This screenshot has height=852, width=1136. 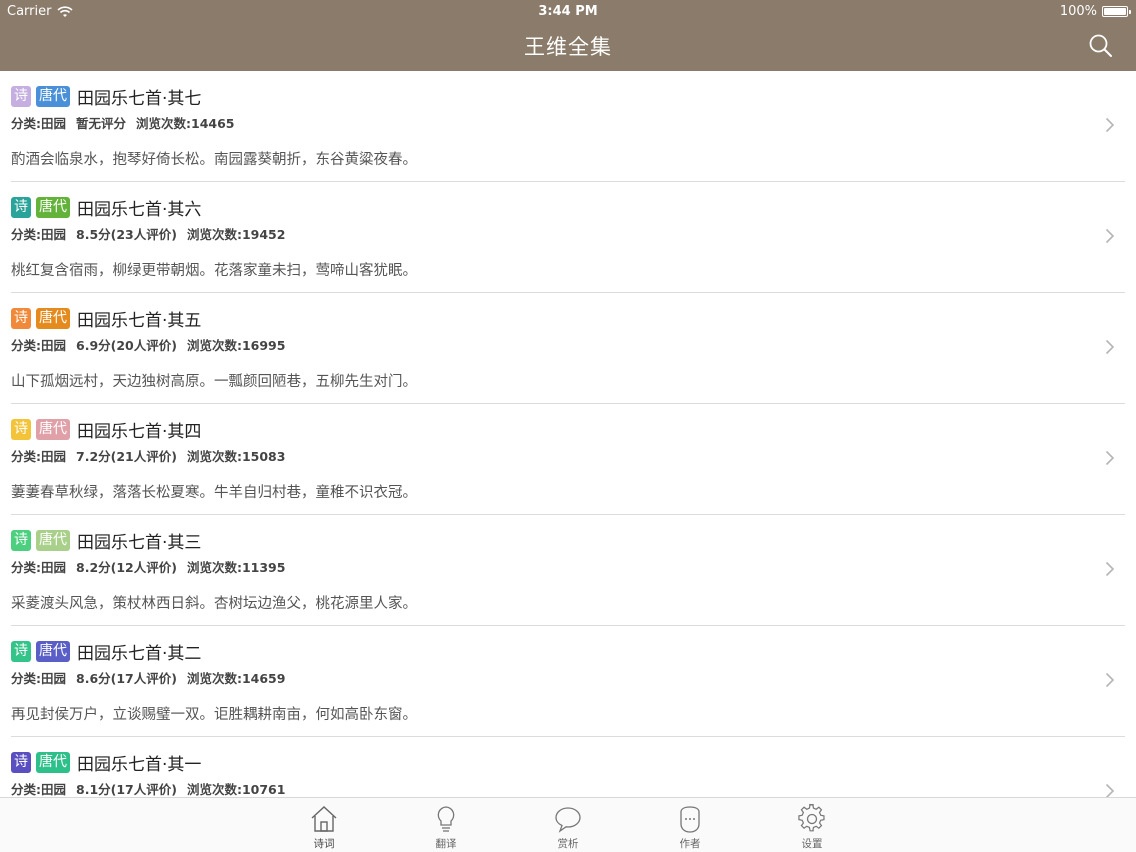 I want to click on status-time: 3:44 PM, so click(x=568, y=11).